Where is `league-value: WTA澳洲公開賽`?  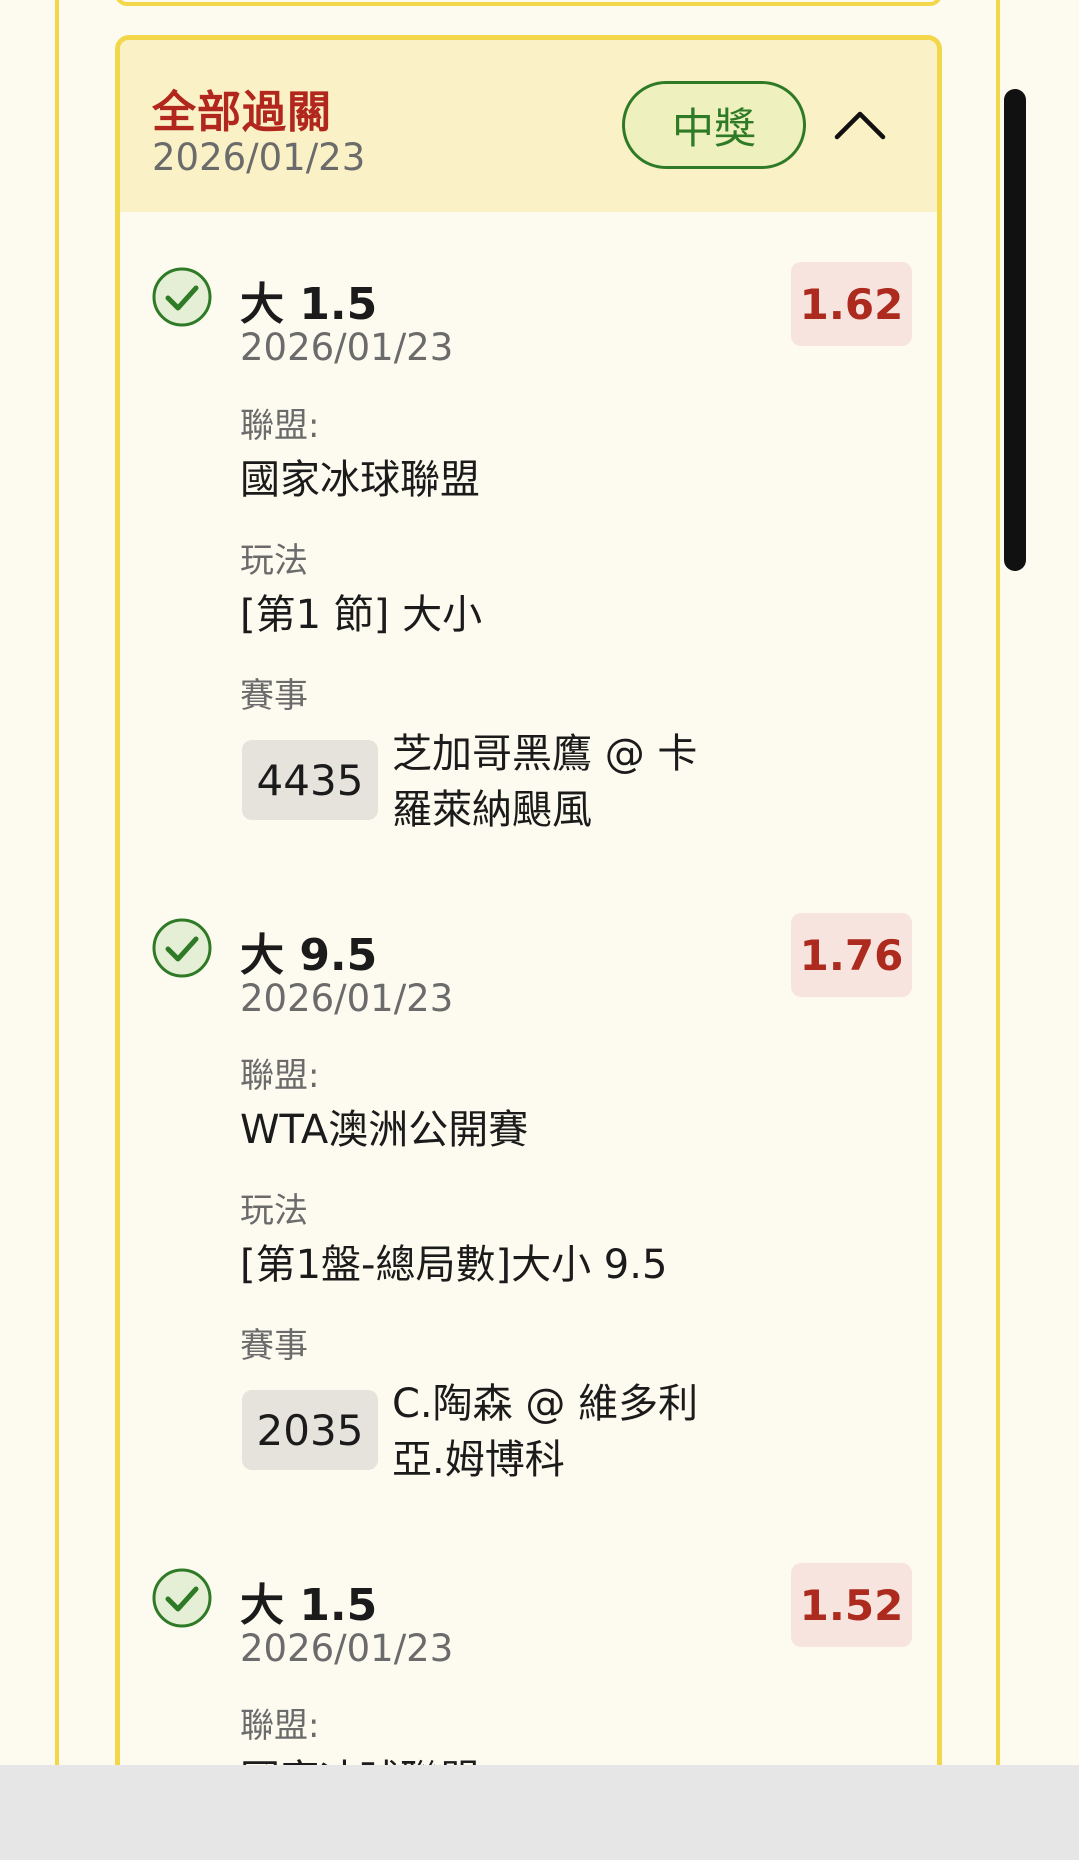 league-value: WTA澳洲公開賽 is located at coordinates (384, 1130).